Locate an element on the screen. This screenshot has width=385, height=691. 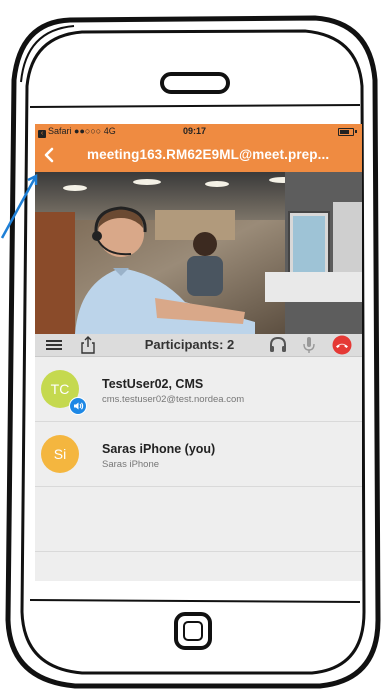
empty-list-row is located at coordinates (198, 519).